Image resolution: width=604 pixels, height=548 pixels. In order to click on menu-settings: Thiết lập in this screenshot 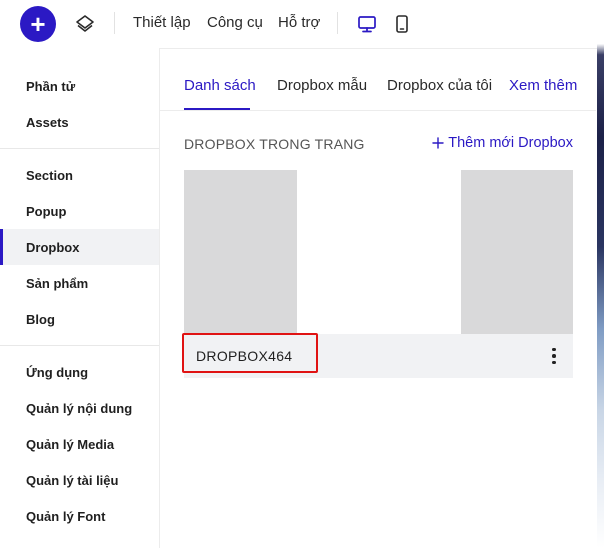, I will do `click(162, 22)`.